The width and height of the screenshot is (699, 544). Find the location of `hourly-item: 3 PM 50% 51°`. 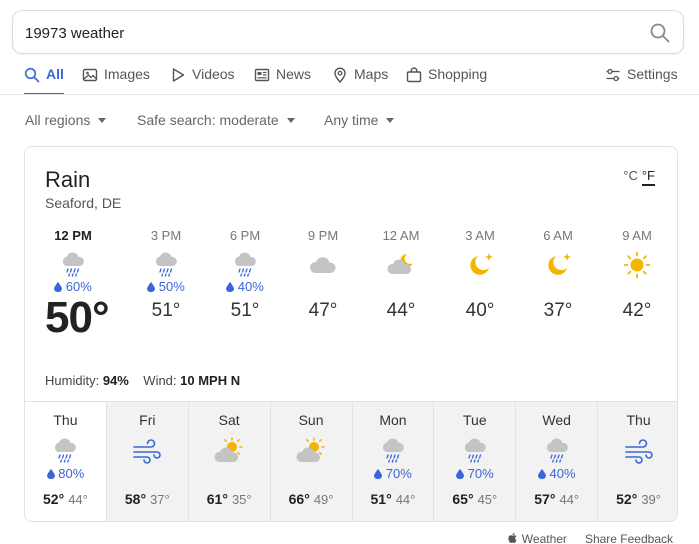

hourly-item: 3 PM 50% 51° is located at coordinates (166, 274).